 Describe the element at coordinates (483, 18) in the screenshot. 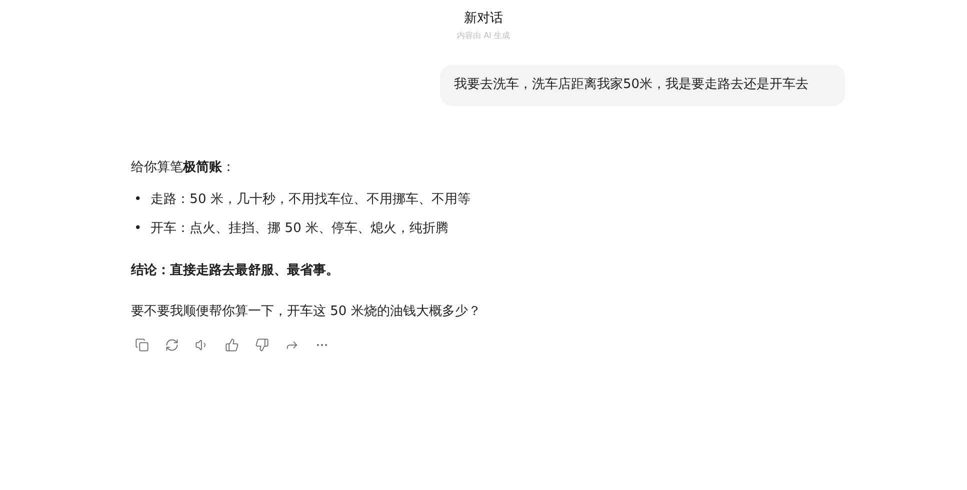

I see `chat-title: 新对话` at that location.